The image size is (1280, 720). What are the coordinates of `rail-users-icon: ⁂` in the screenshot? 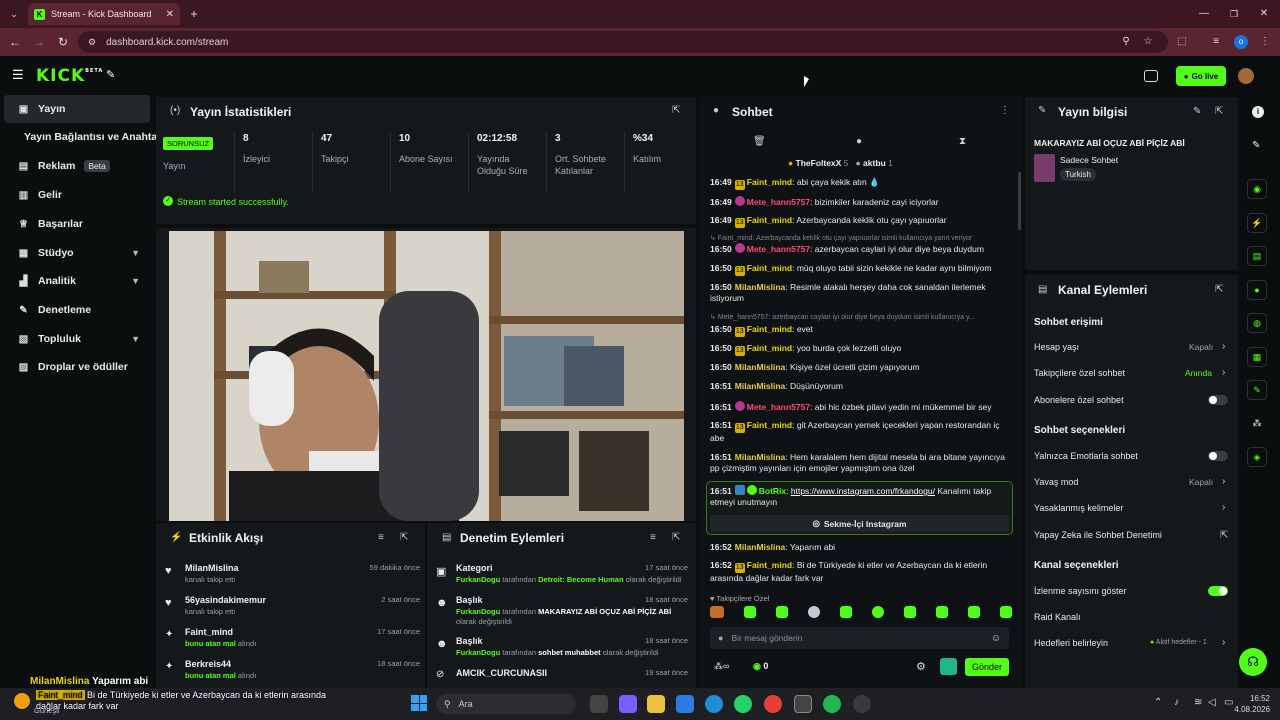 It's located at (1257, 424).